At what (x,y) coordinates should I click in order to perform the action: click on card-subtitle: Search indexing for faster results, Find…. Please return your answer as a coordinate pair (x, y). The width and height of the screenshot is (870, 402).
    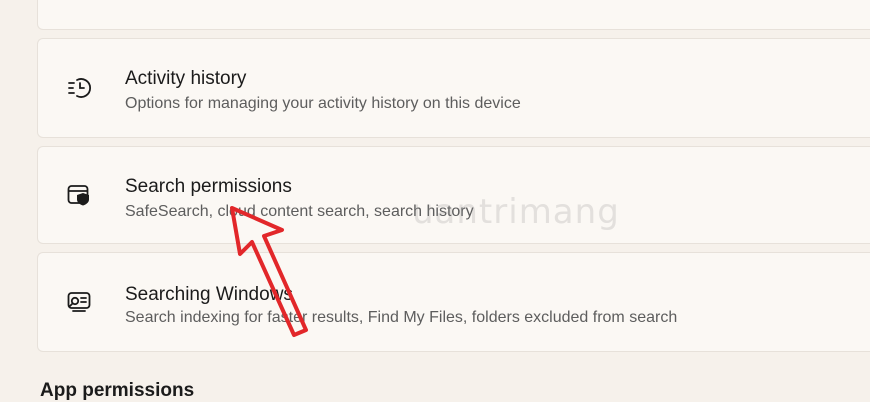
    Looking at the image, I should click on (401, 317).